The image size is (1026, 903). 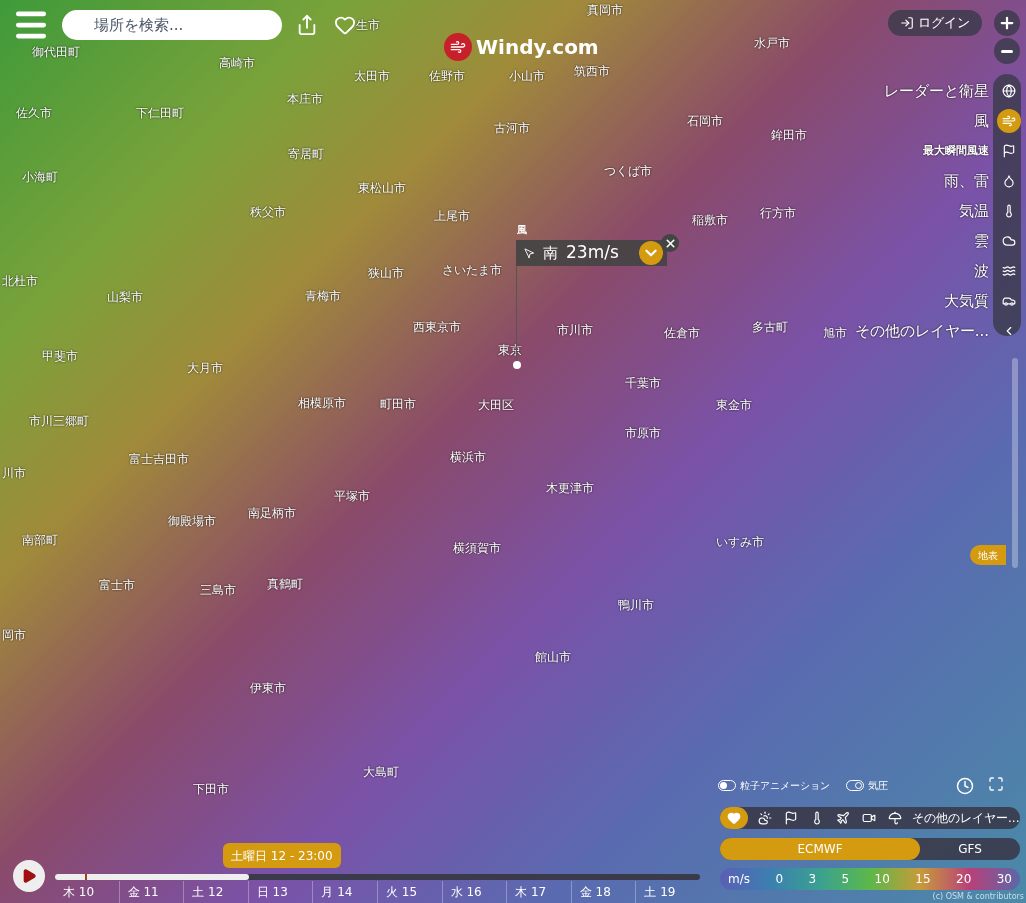 I want to click on droplet-icon, so click(x=1009, y=181).